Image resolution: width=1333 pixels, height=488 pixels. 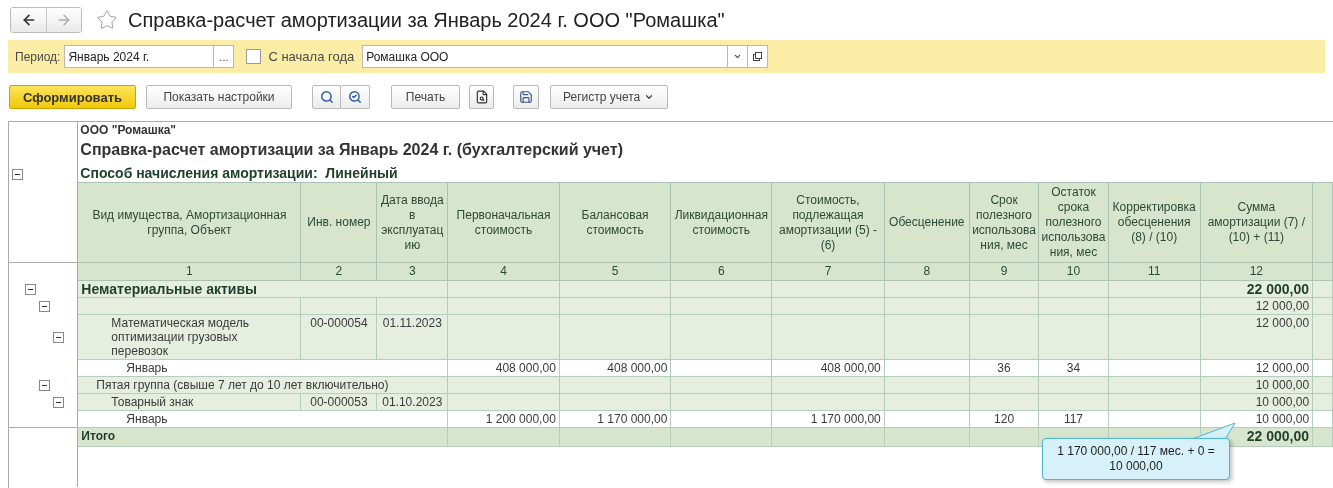 What do you see at coordinates (189, 337) in the screenshot?
I see `row-label: Математическая модель оптимизации грузовых перевозок` at bounding box center [189, 337].